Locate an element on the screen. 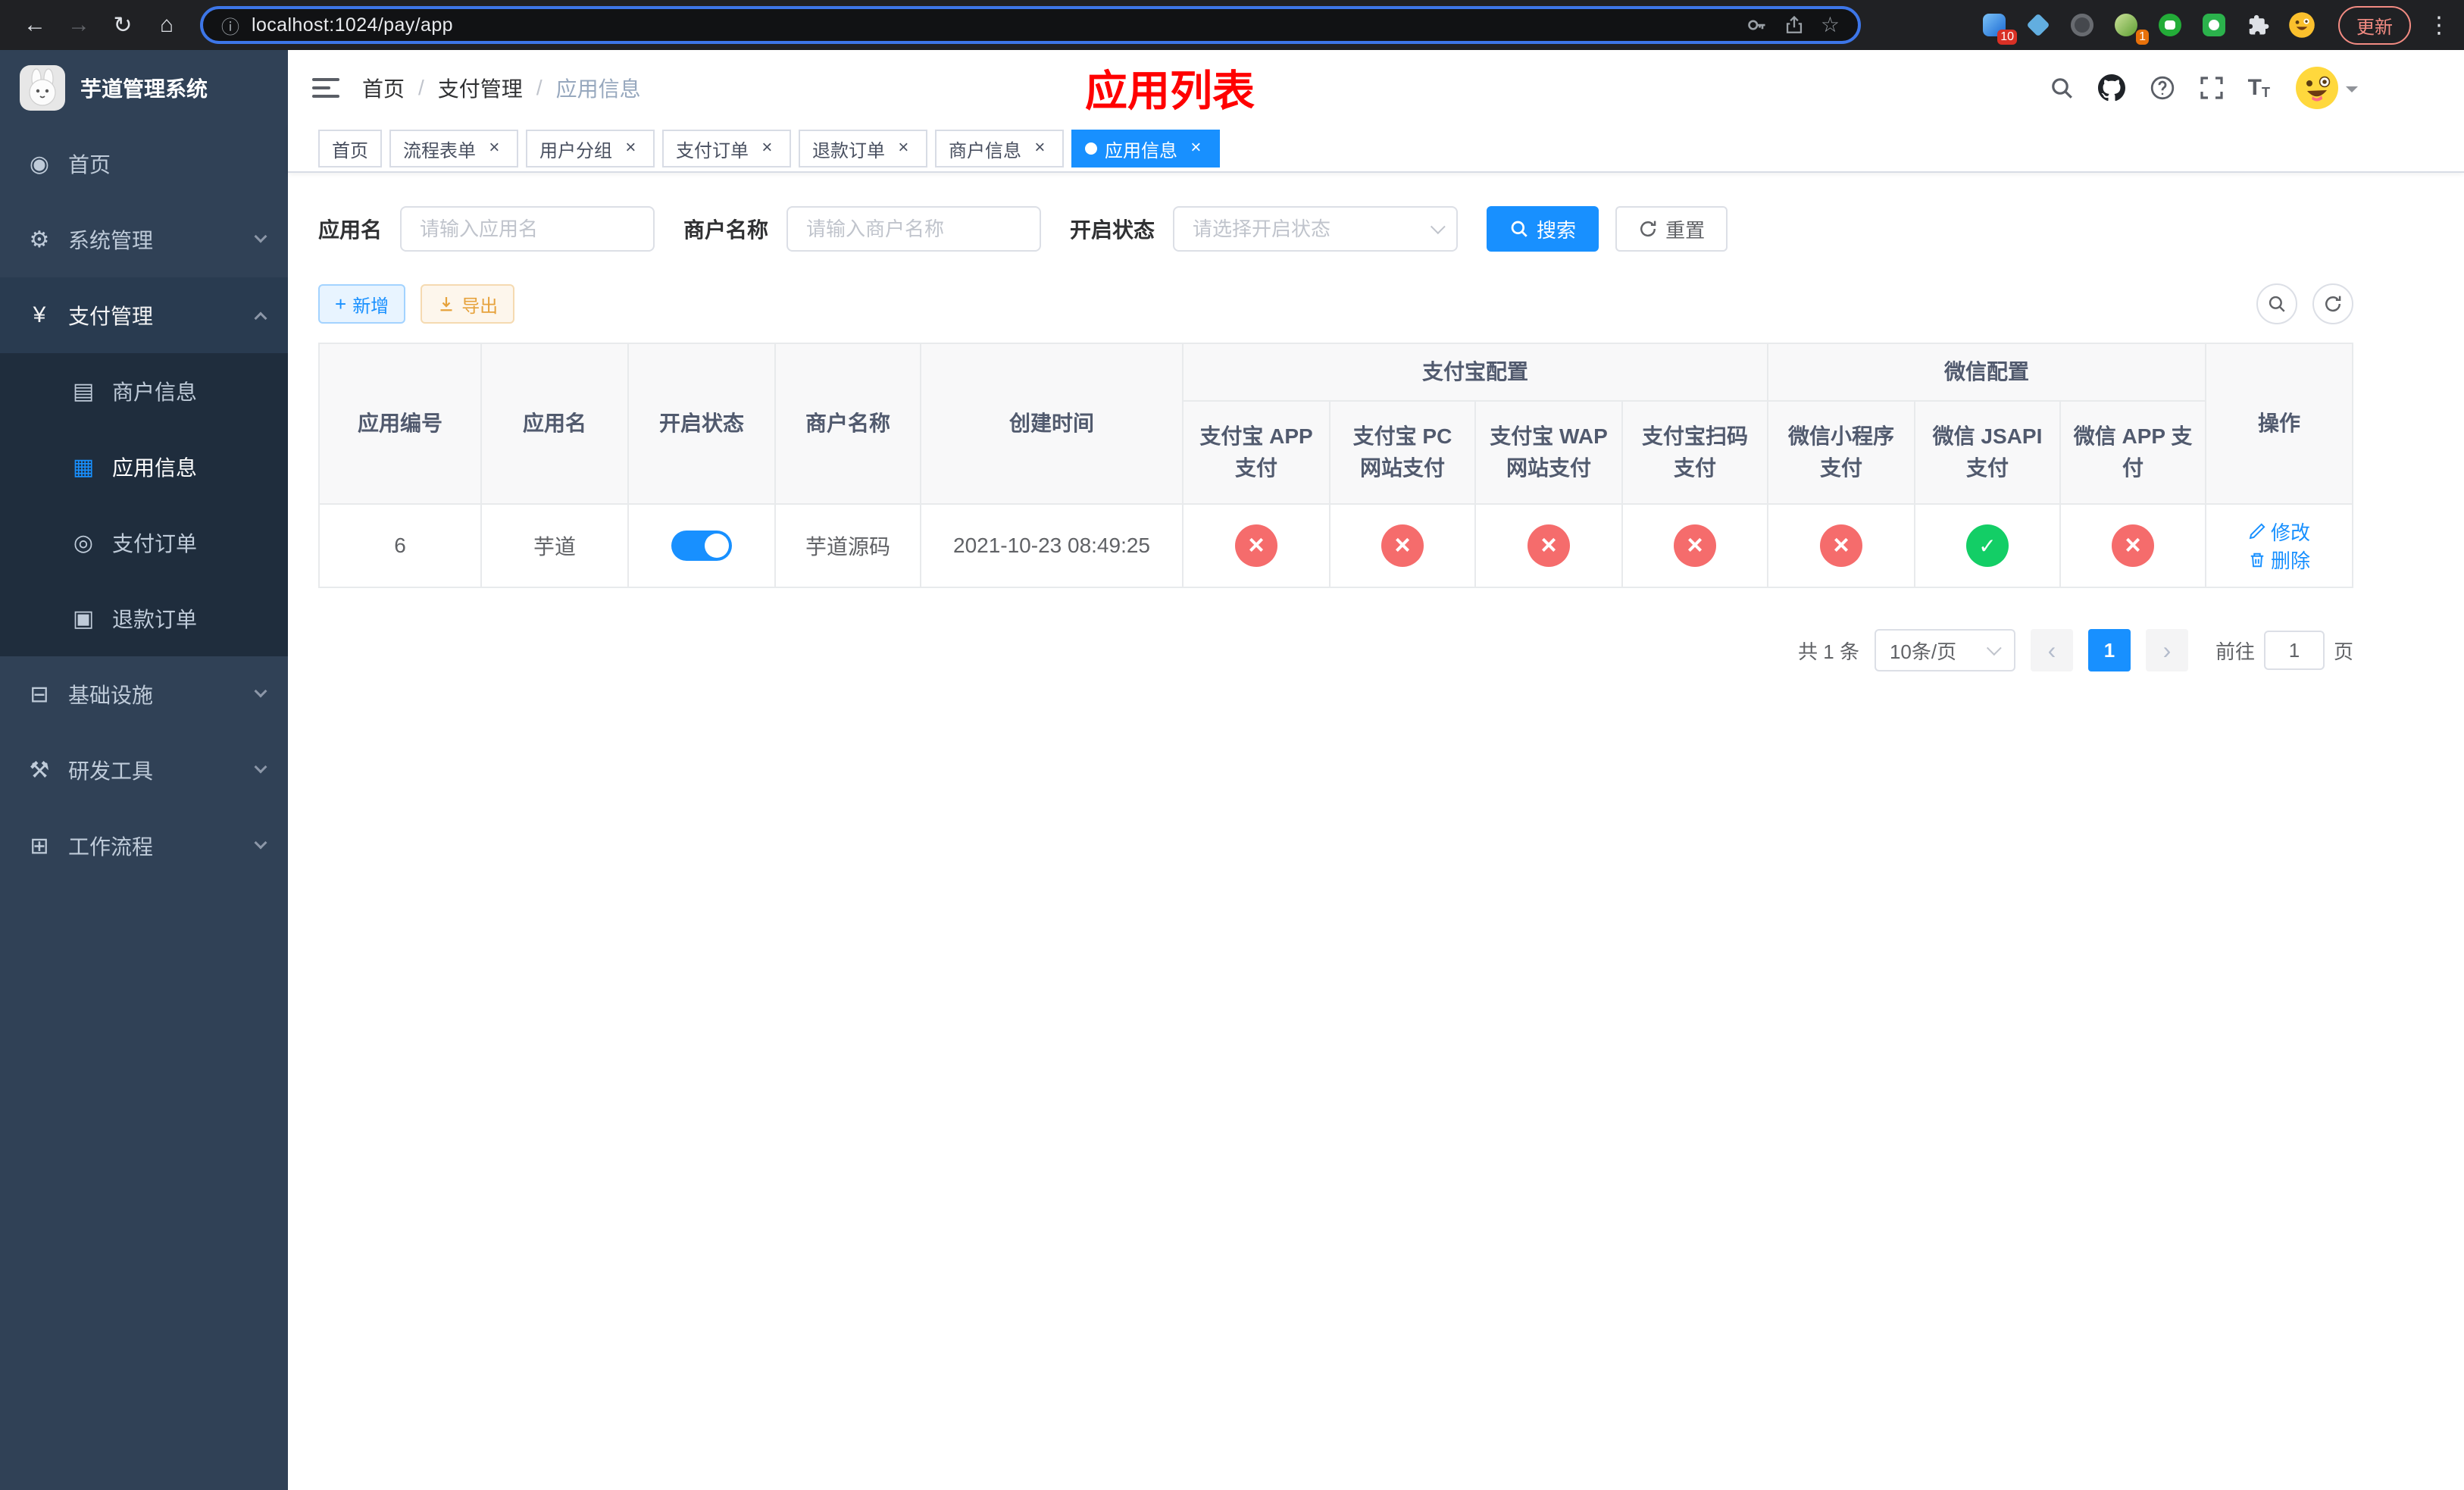 This screenshot has height=1490, width=2464. extension-icon: 10 is located at coordinates (1999, 28).